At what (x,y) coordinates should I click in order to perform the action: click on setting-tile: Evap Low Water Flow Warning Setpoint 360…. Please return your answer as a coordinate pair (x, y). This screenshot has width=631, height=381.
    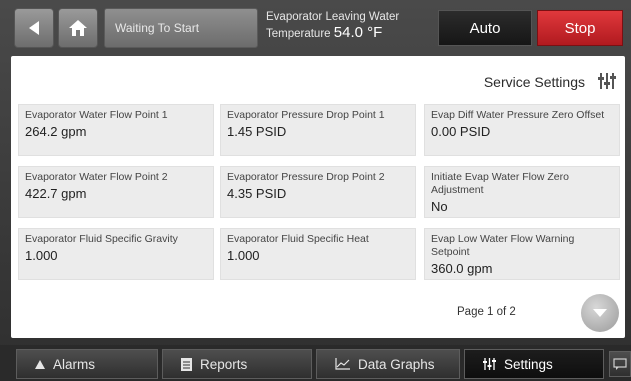
    Looking at the image, I should click on (522, 254).